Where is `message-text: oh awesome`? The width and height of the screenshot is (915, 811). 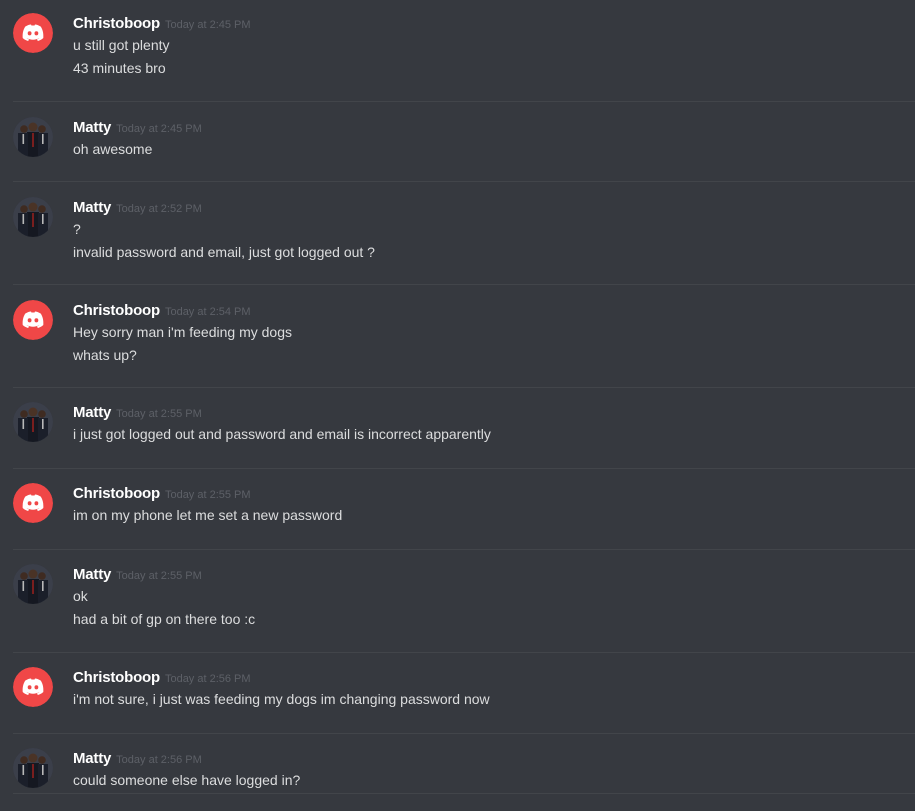 message-text: oh awesome is located at coordinates (113, 149).